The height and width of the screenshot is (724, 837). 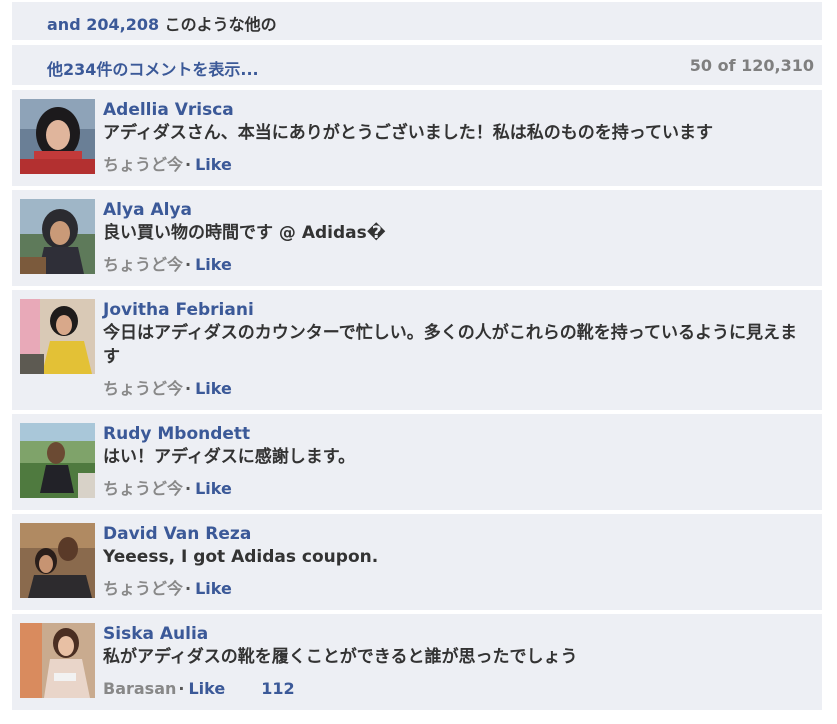 I want to click on comment-text: はい！アディダスに感謝します。, so click(x=229, y=457).